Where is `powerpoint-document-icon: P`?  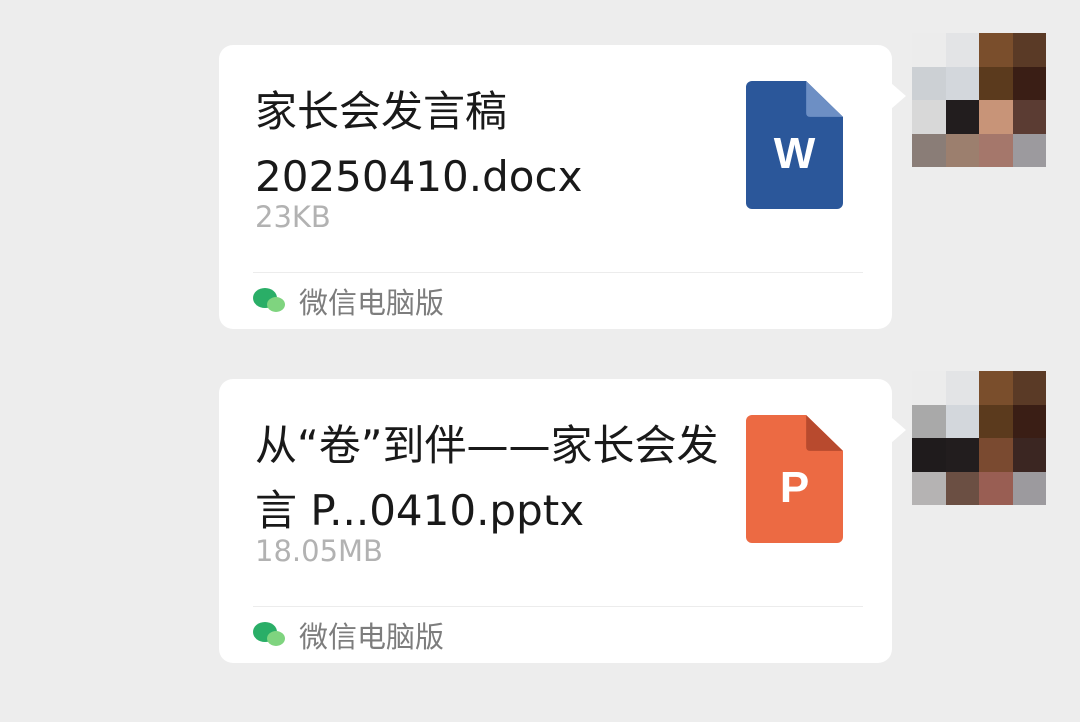
powerpoint-document-icon: P is located at coordinates (794, 479).